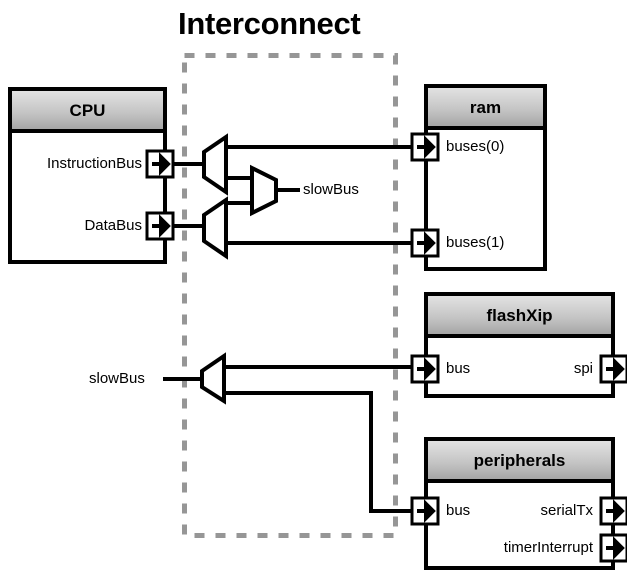 The width and height of the screenshot is (627, 573). I want to click on mux-instruction-shape, so click(215, 164).